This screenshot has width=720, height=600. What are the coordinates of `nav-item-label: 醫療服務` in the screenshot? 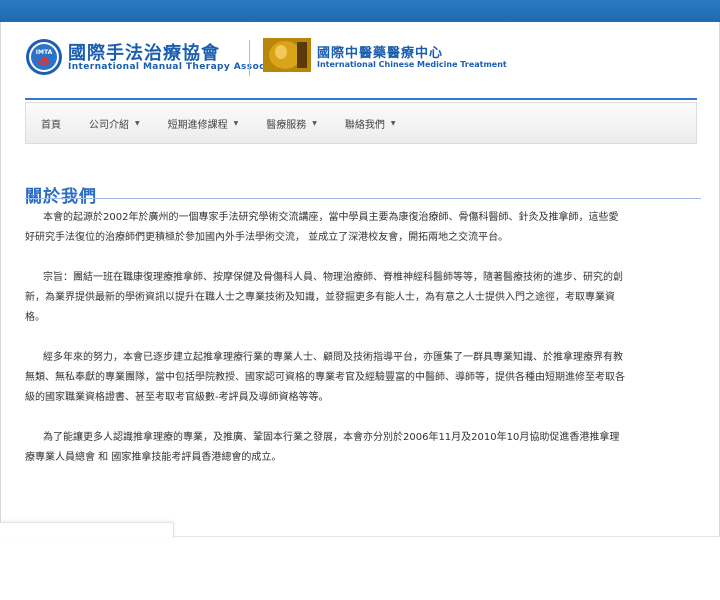 It's located at (286, 125).